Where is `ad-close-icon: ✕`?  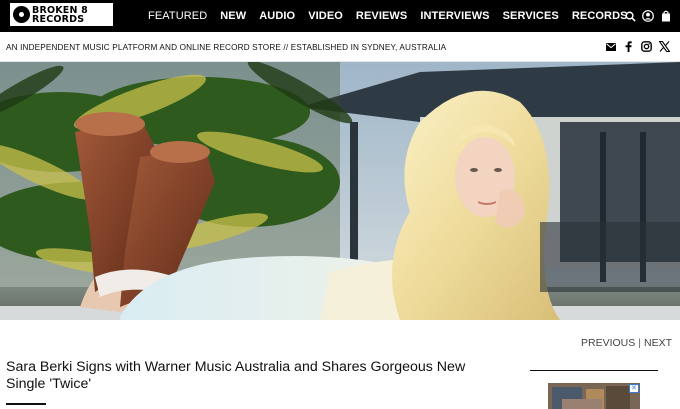 ad-close-icon: ✕ is located at coordinates (634, 388).